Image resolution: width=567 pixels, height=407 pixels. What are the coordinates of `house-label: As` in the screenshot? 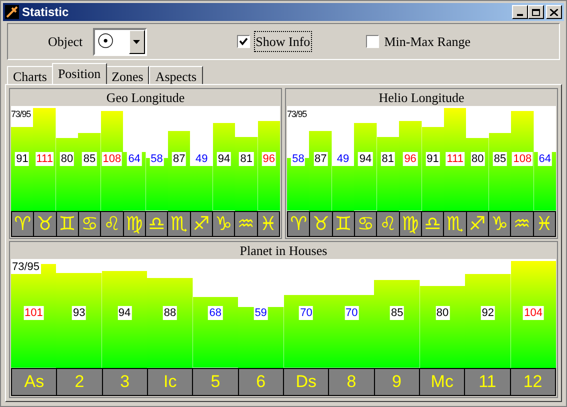 It's located at (34, 382).